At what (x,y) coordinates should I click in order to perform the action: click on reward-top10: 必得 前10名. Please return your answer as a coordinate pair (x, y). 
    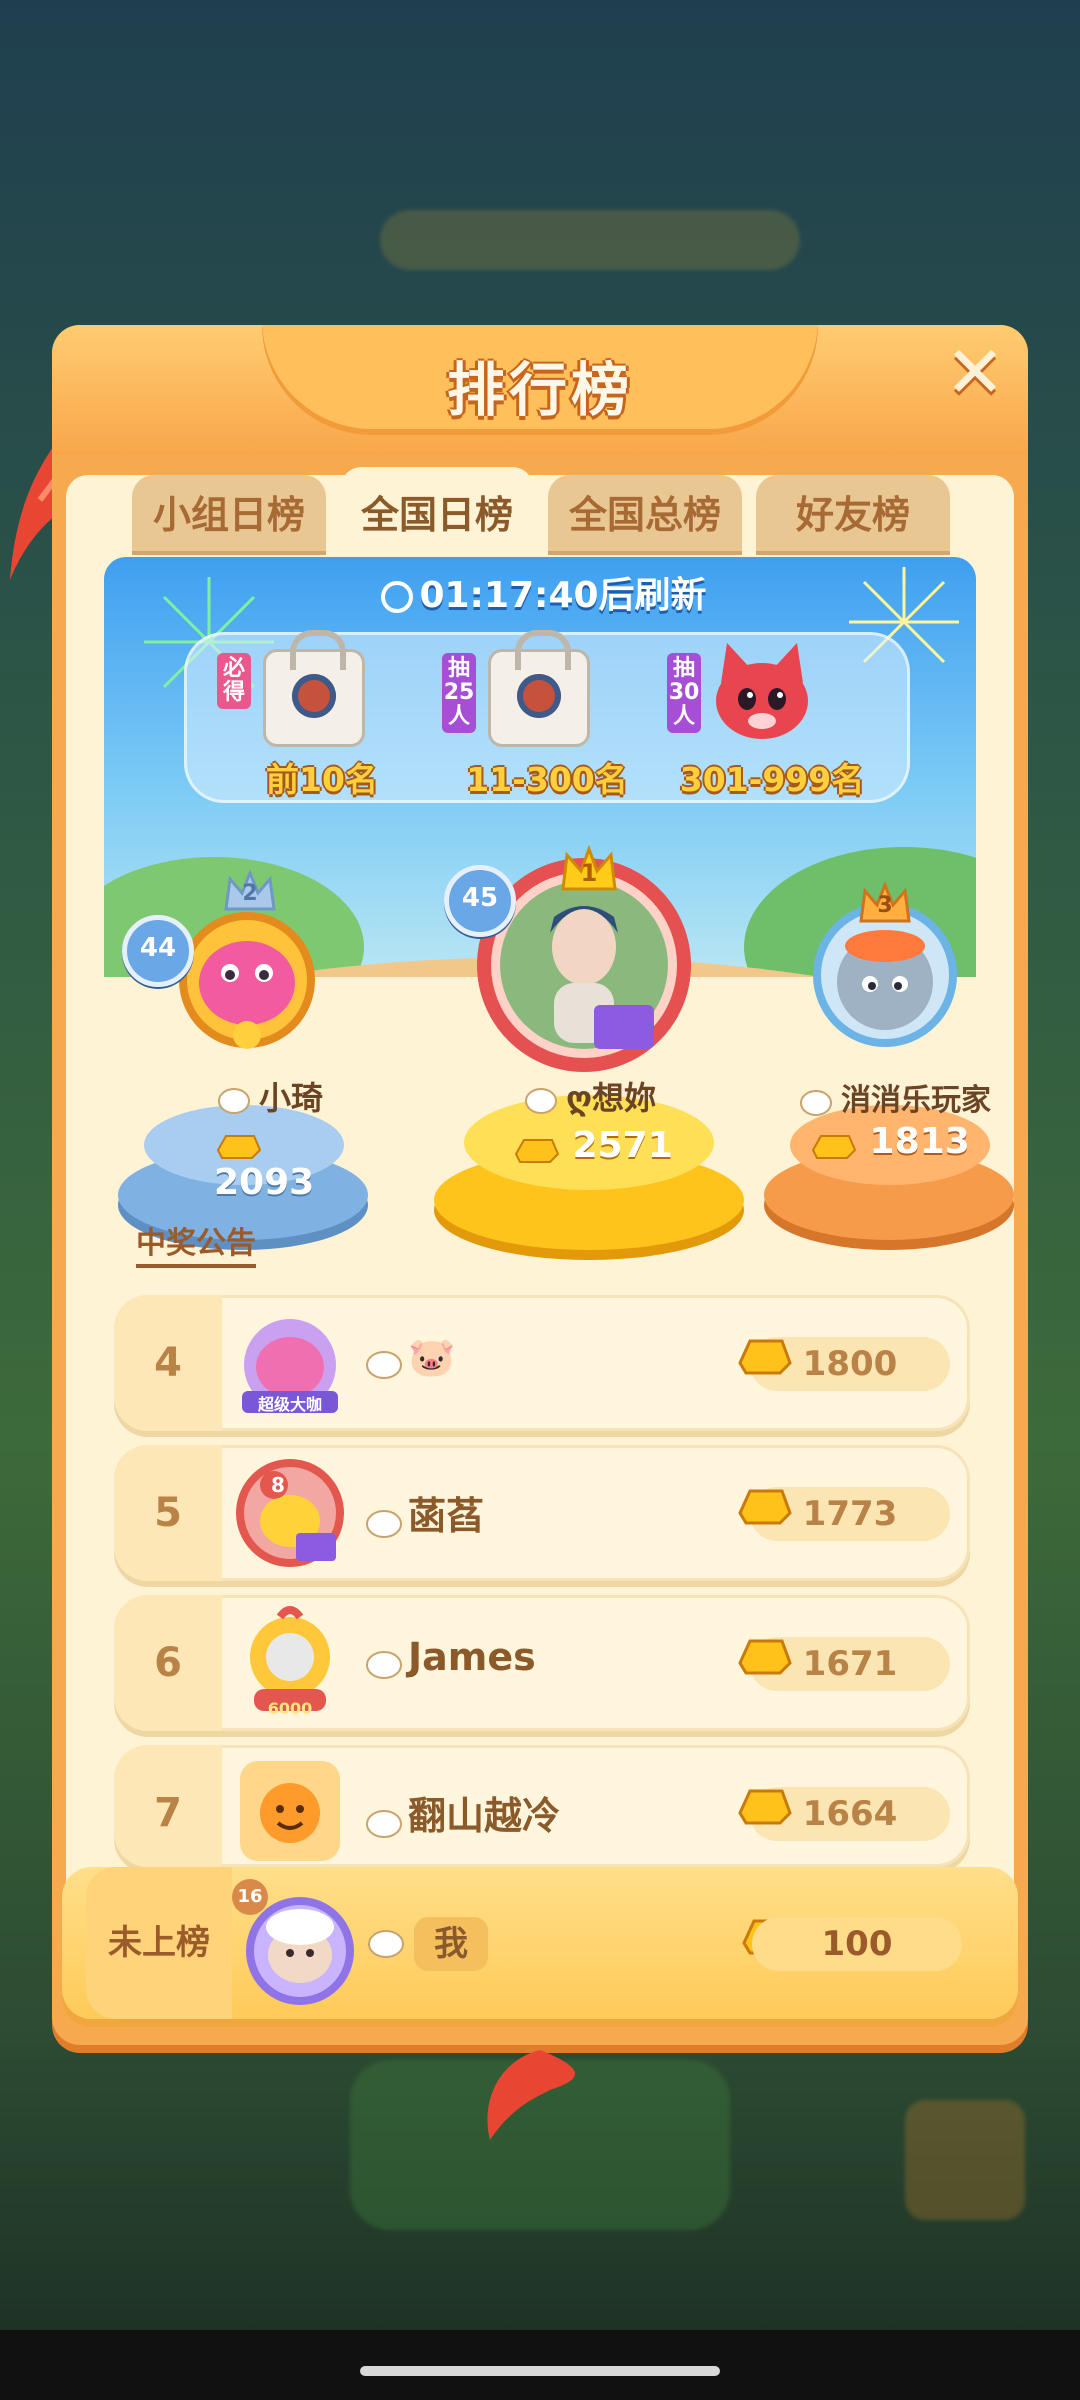
    Looking at the image, I should click on (322, 714).